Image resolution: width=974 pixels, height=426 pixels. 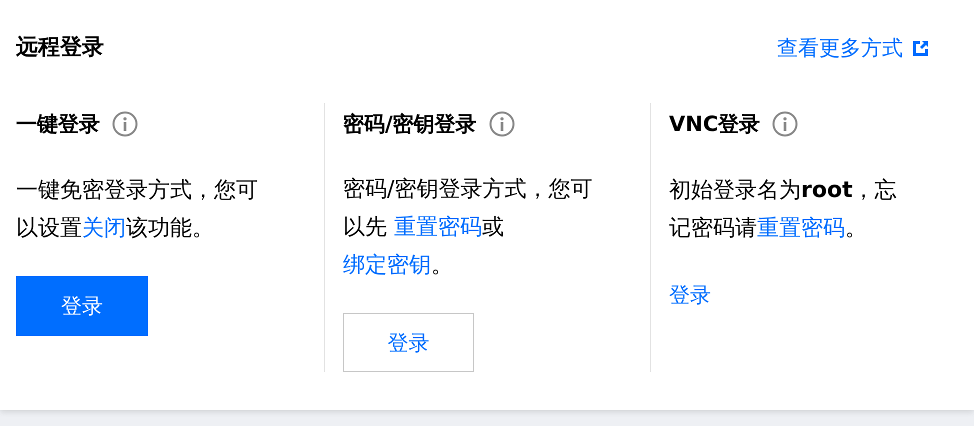 I want to click on method-heading: 一键登录, so click(x=58, y=124).